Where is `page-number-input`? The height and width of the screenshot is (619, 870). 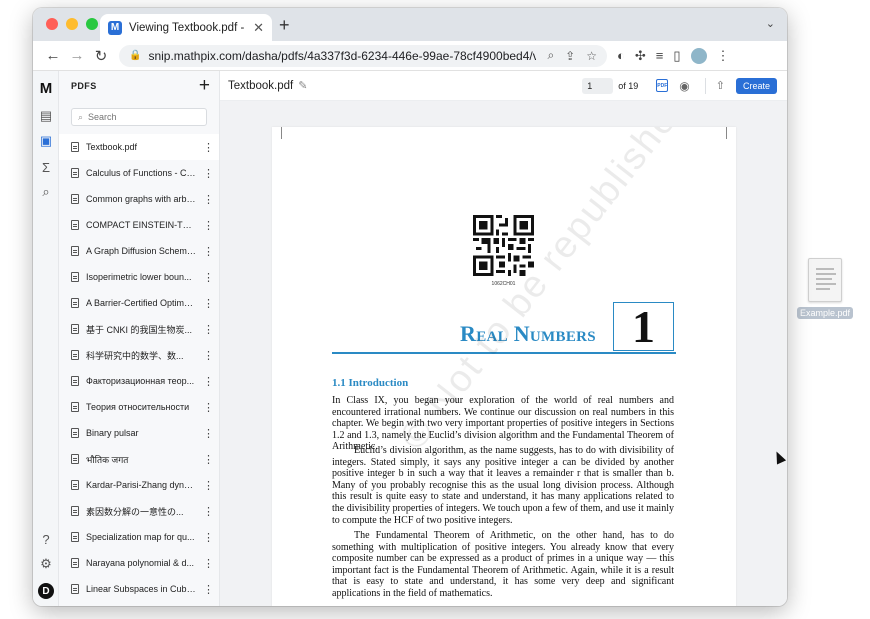 page-number-input is located at coordinates (598, 85).